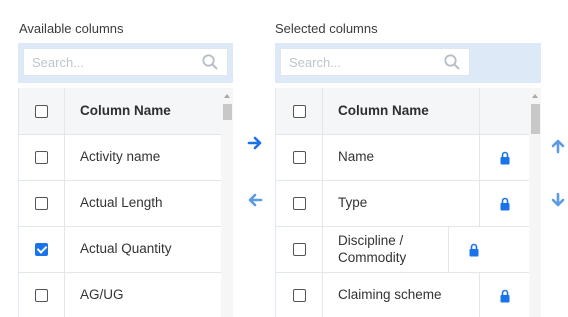 The height and width of the screenshot is (317, 568). I want to click on column-name: AG/UG, so click(102, 295).